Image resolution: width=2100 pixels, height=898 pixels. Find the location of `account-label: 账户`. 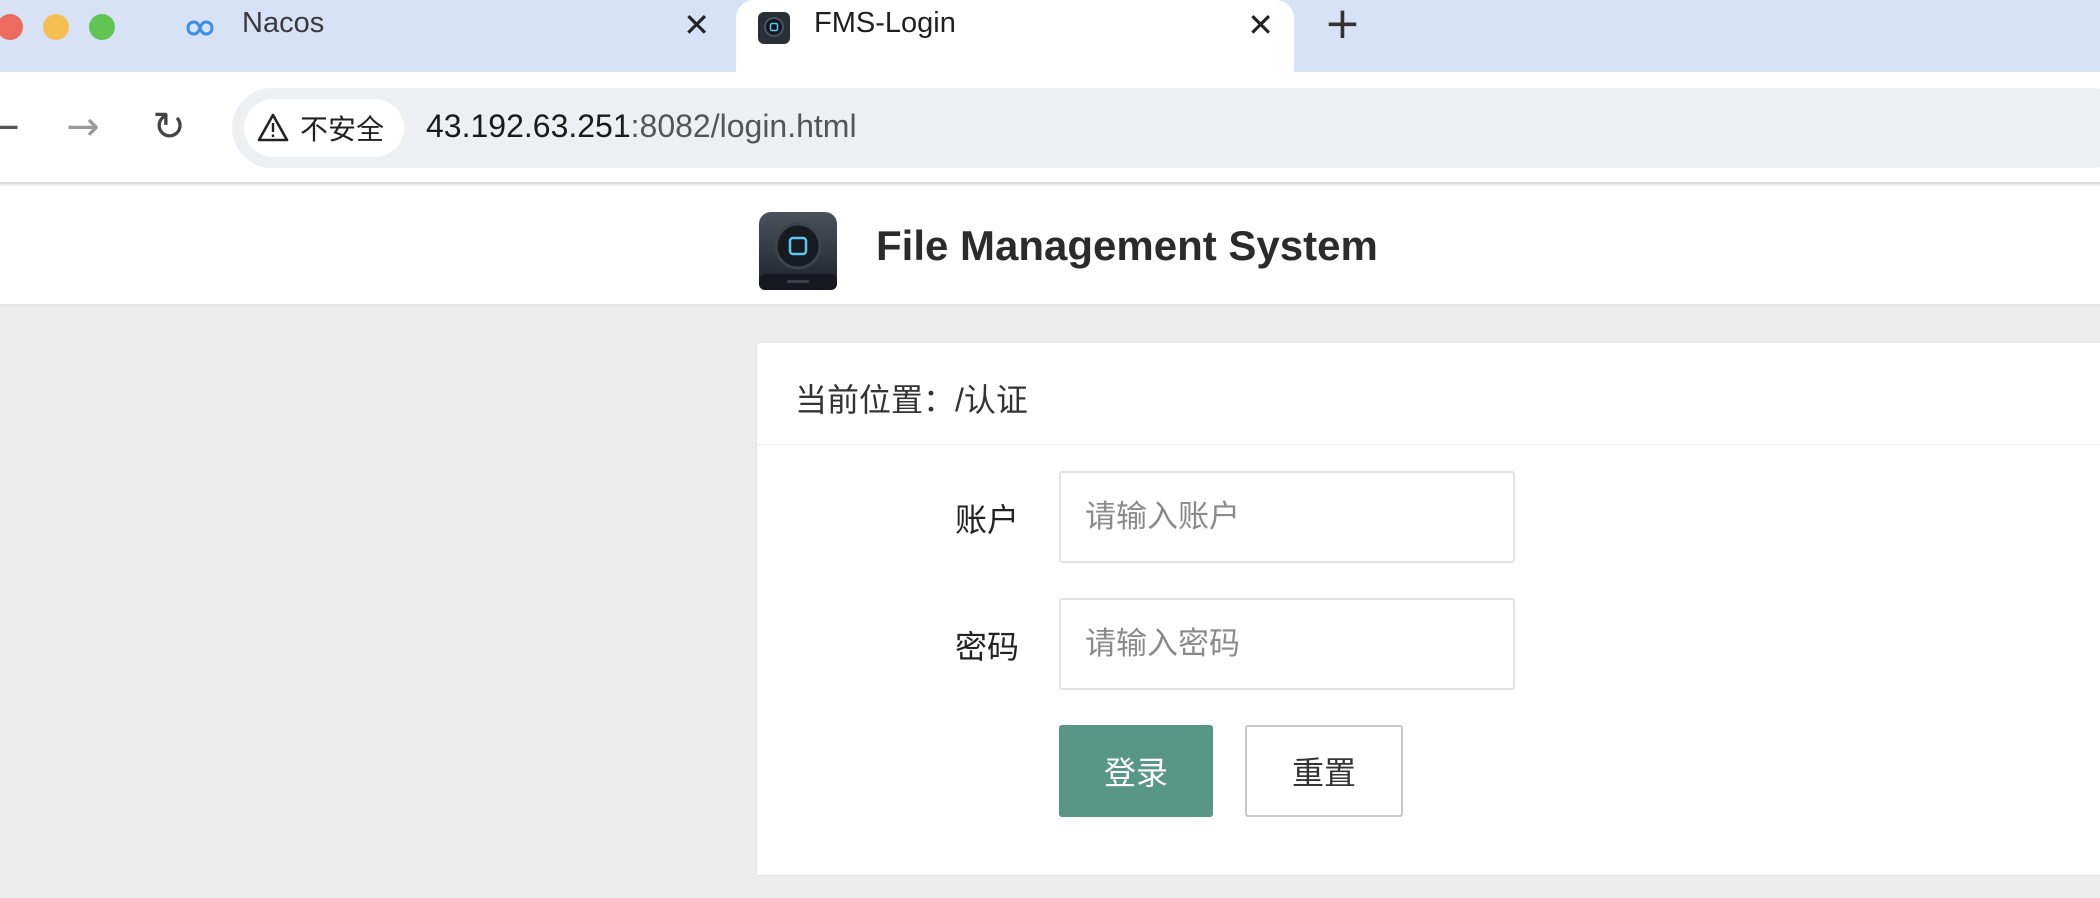

account-label: 账户 is located at coordinates (987, 520).